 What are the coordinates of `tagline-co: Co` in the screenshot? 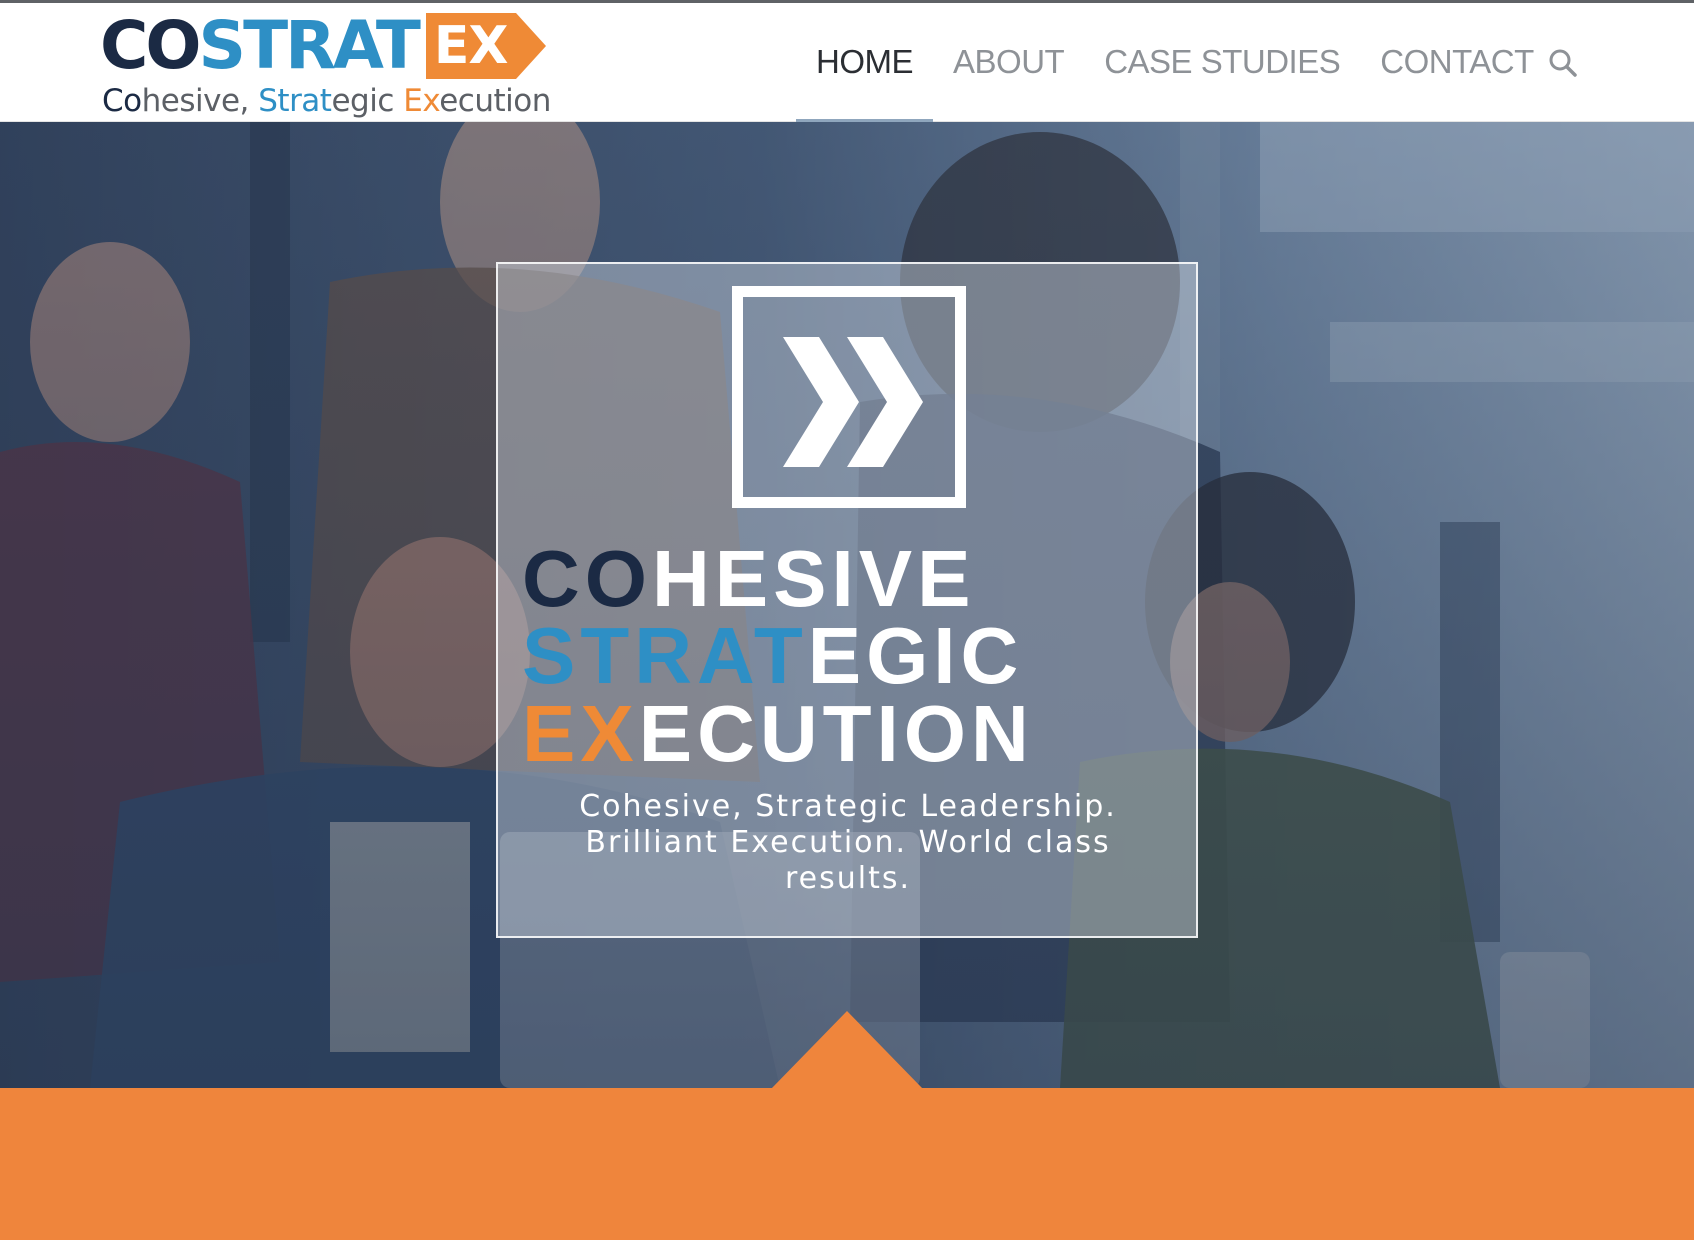 It's located at (122, 101).